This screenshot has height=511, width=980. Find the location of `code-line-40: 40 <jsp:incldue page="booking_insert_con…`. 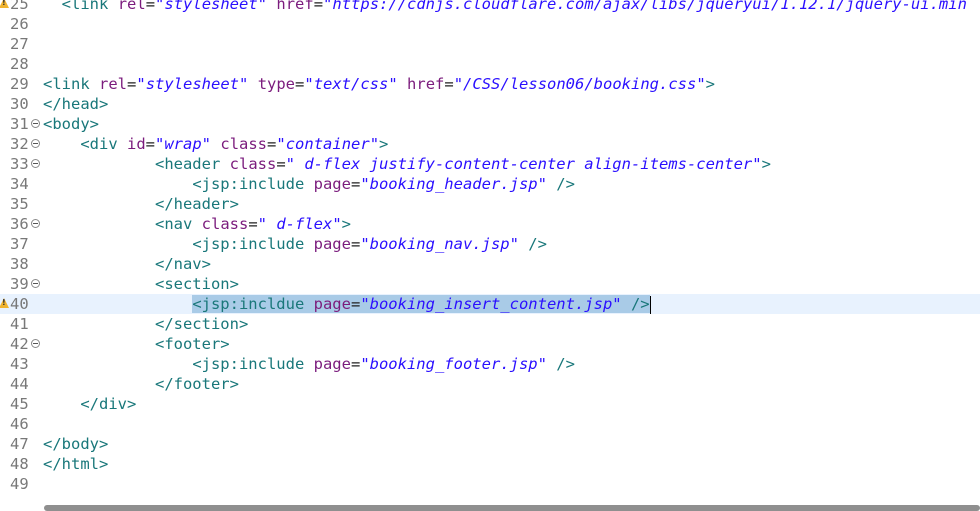

code-line-40: 40 <jsp:incldue page="booking_insert_con… is located at coordinates (490, 304).